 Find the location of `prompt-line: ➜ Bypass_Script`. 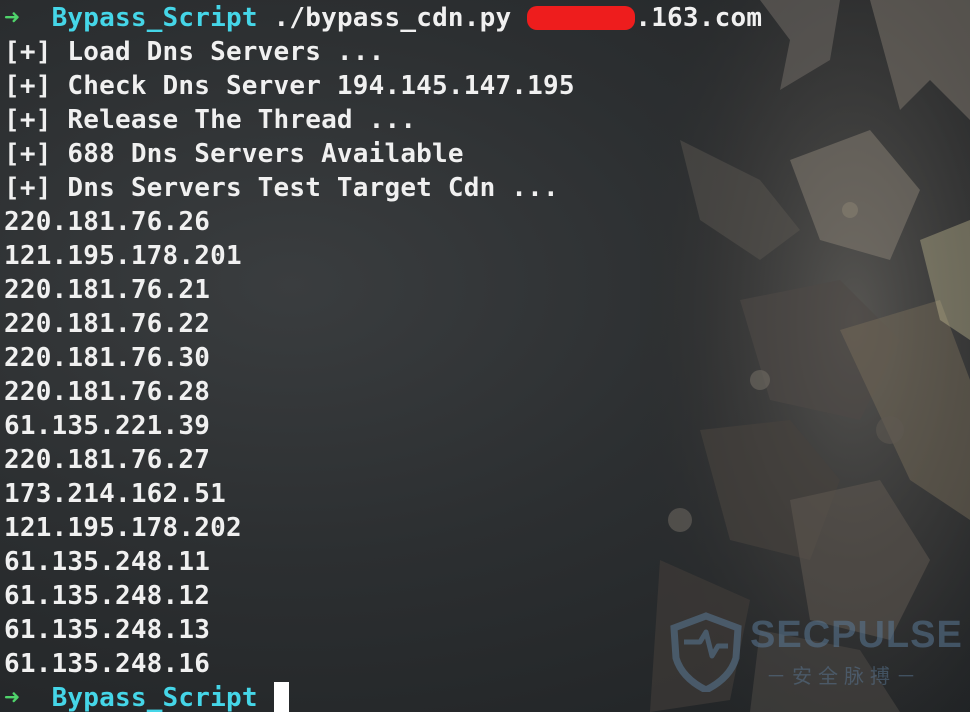

prompt-line: ➜ Bypass_Script is located at coordinates (146, 696).